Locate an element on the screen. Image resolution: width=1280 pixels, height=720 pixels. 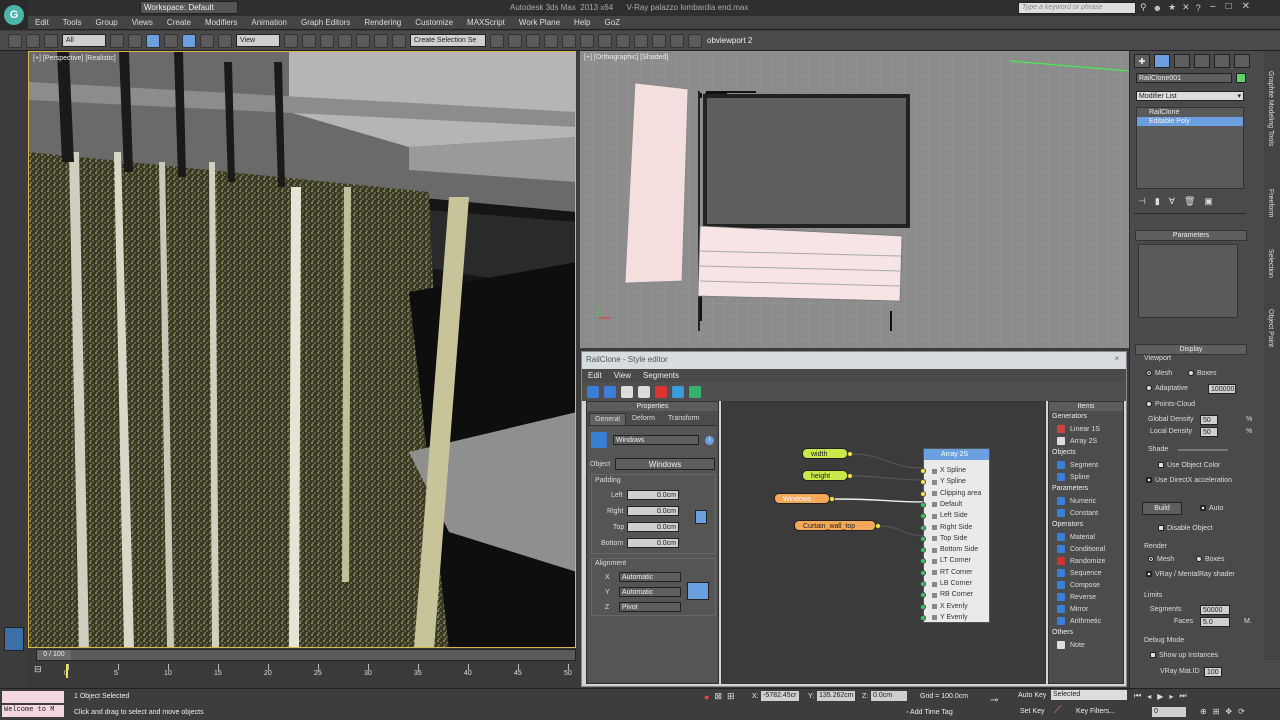
align-y-dropdown: Automatic is located at coordinates (650, 592).